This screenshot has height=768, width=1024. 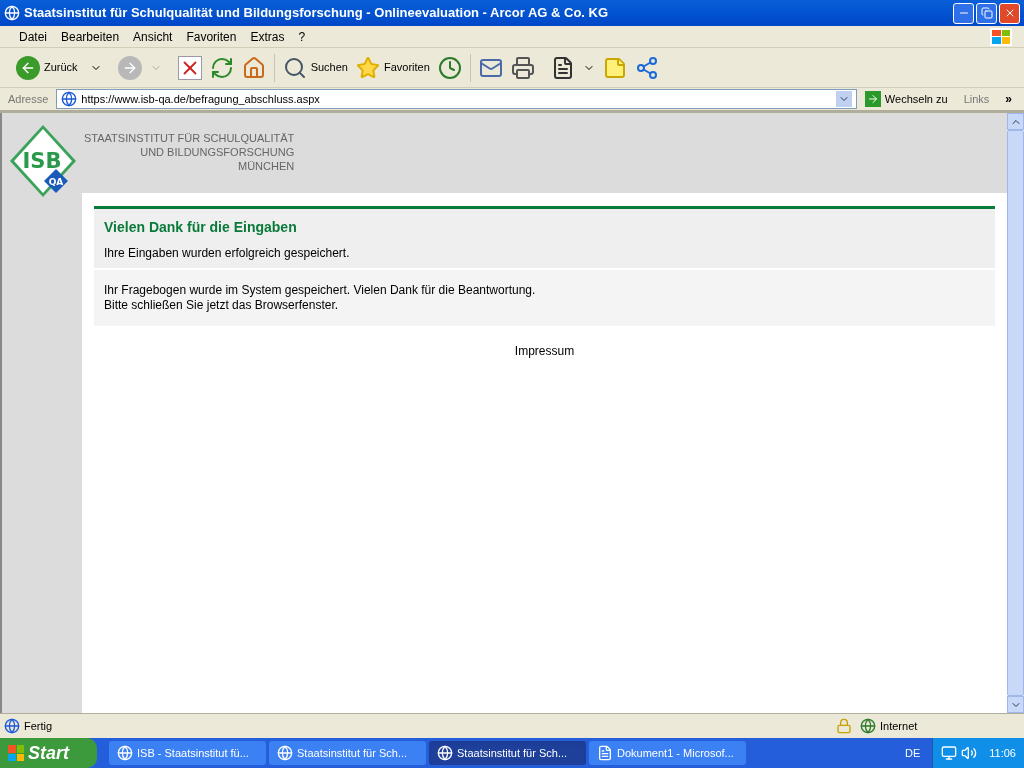 I want to click on url-text: https://www.isb-qa.de/befragung_abschluss.aspx, so click(x=201, y=99).